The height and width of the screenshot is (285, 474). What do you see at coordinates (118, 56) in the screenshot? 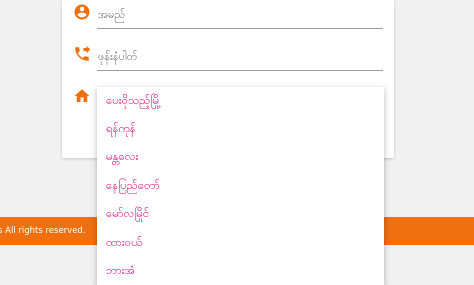
I see `phone-placeholder: ဖုန်းနံပါတ်` at bounding box center [118, 56].